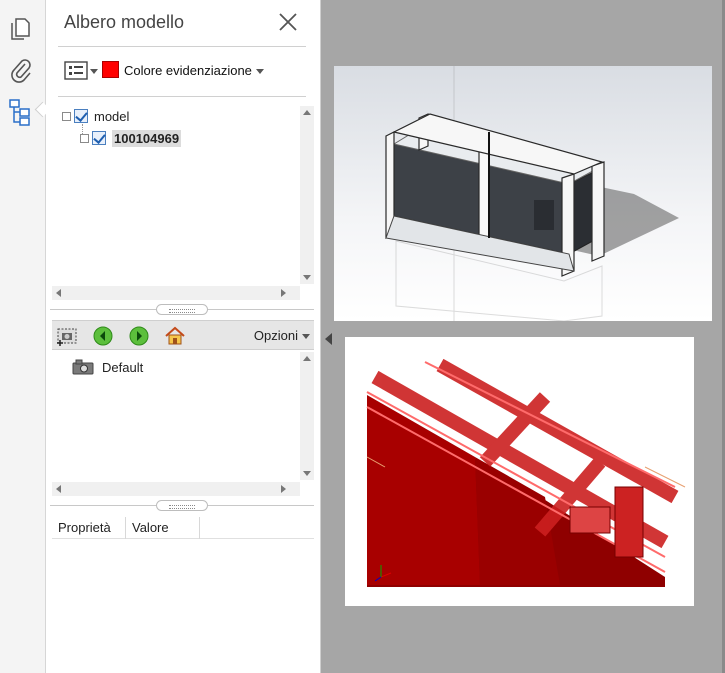 The width and height of the screenshot is (725, 673). Describe the element at coordinates (183, 423) in the screenshot. I see `views-list: Default` at that location.